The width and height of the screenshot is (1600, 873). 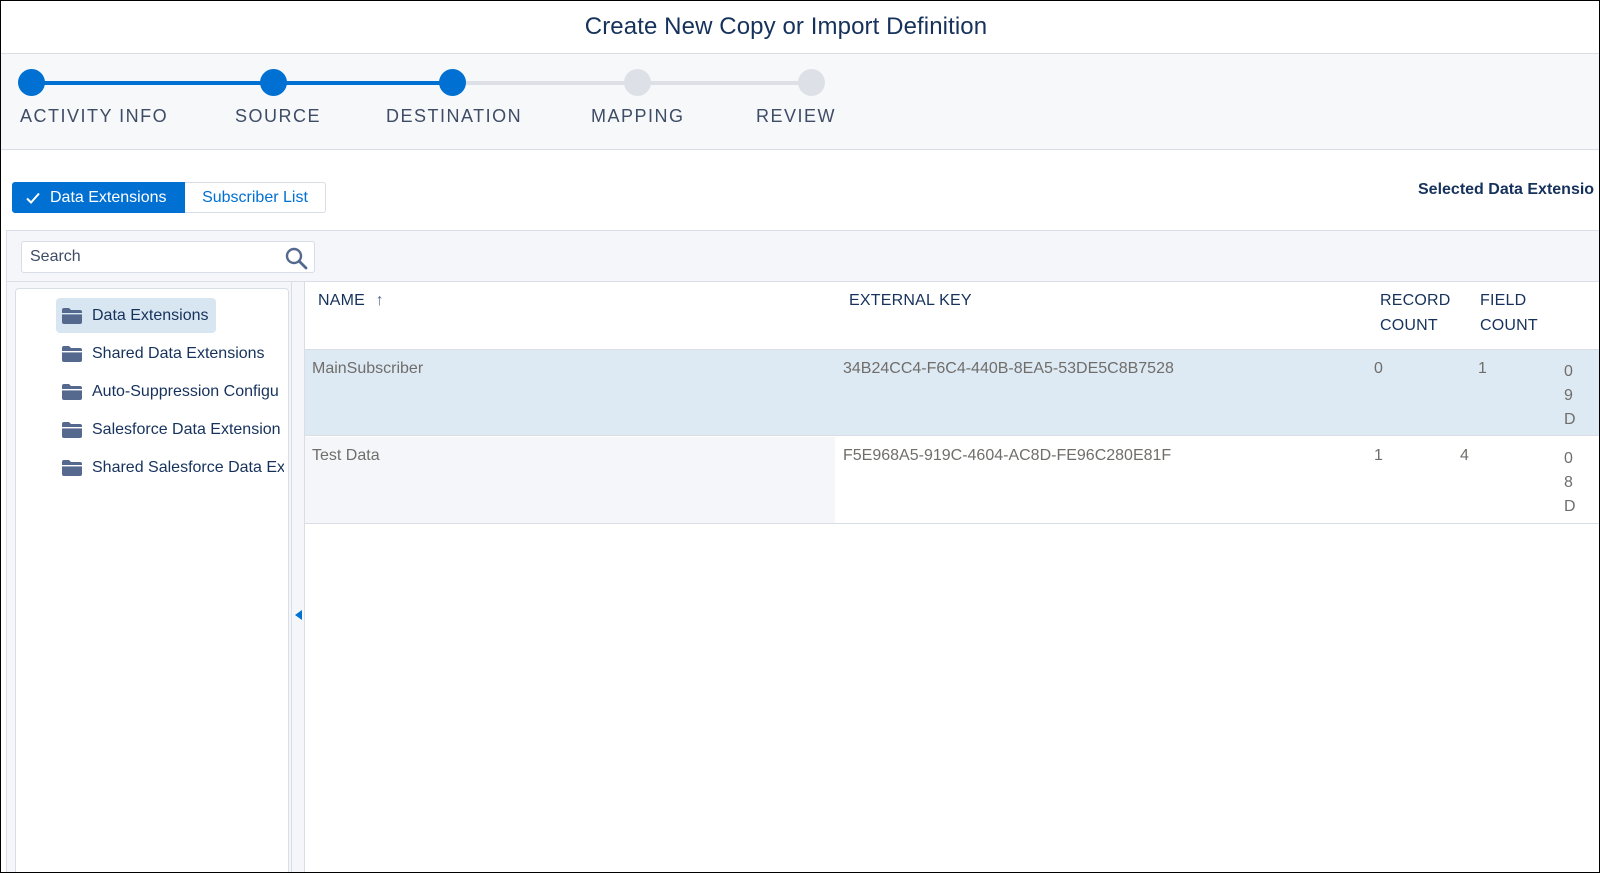 I want to click on column-header-field-count-line1: FIELD, so click(x=1503, y=300).